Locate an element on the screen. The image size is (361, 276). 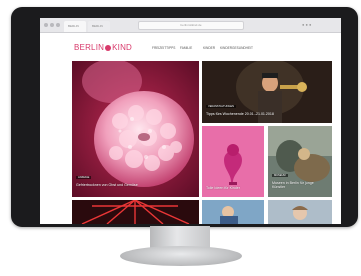
kids-image is located at coordinates (233, 212).